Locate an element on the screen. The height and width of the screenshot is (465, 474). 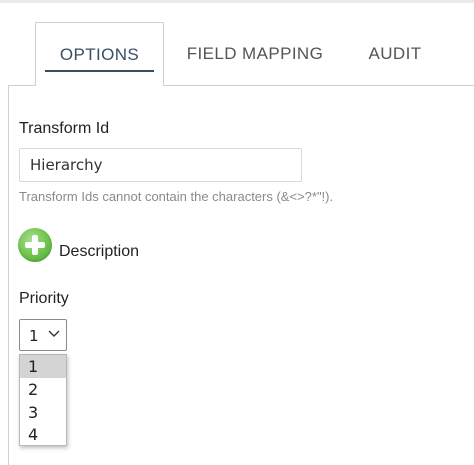
tab-bar: OPTIONS FIELD MAPPING AUDIT is located at coordinates (237, 54).